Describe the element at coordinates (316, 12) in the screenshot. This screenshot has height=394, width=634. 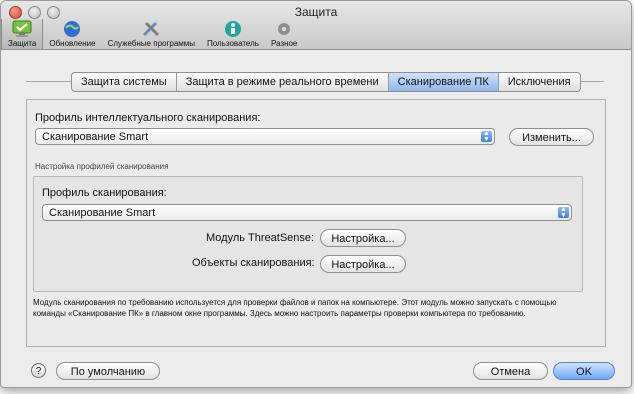
I see `window-title: Защита` at that location.